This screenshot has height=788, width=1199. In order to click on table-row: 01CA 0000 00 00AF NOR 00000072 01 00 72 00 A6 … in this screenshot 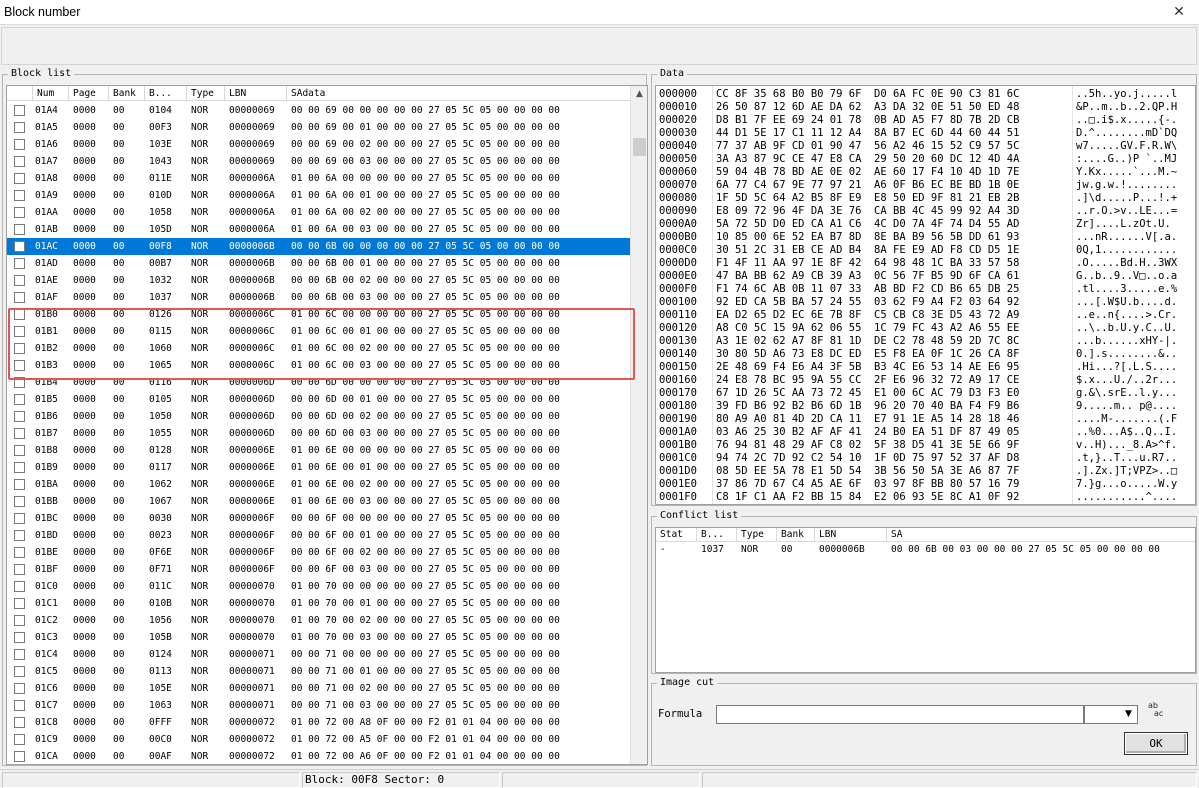, I will do `click(319, 756)`.